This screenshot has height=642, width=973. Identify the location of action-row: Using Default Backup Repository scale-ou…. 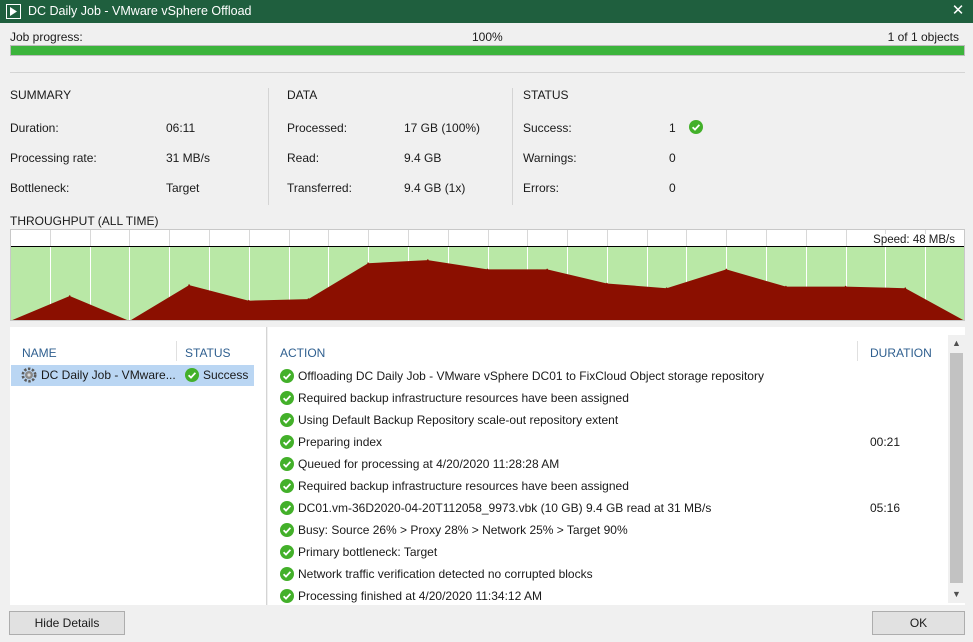
(610, 421).